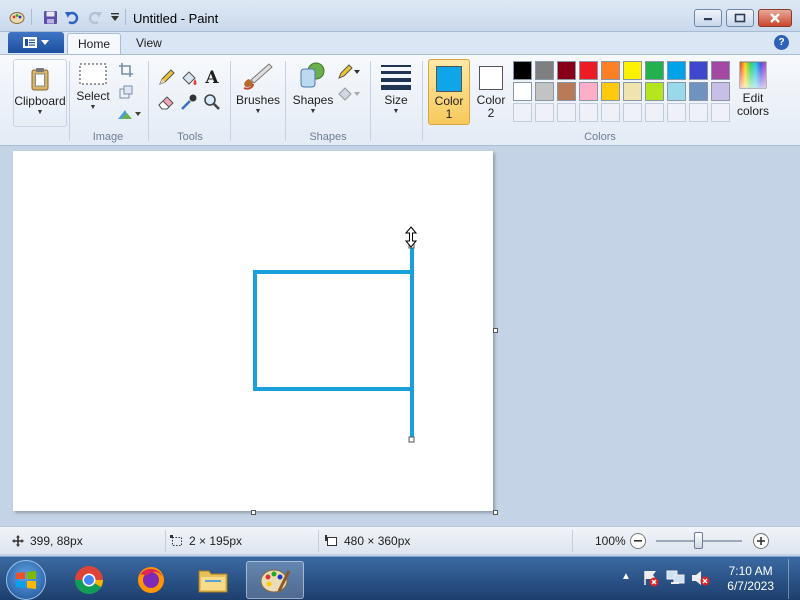 The image size is (800, 600). Describe the element at coordinates (89, 580) in the screenshot. I see `chrome-taskbar-button` at that location.